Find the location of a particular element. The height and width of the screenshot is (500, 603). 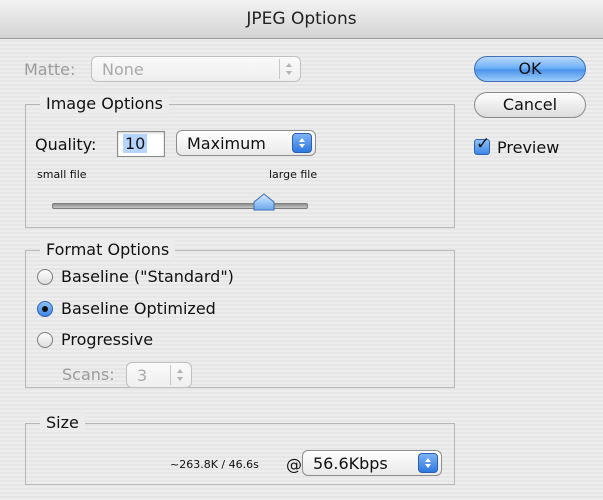

size-estimate: ~263.8K / 46.6s is located at coordinates (214, 464).